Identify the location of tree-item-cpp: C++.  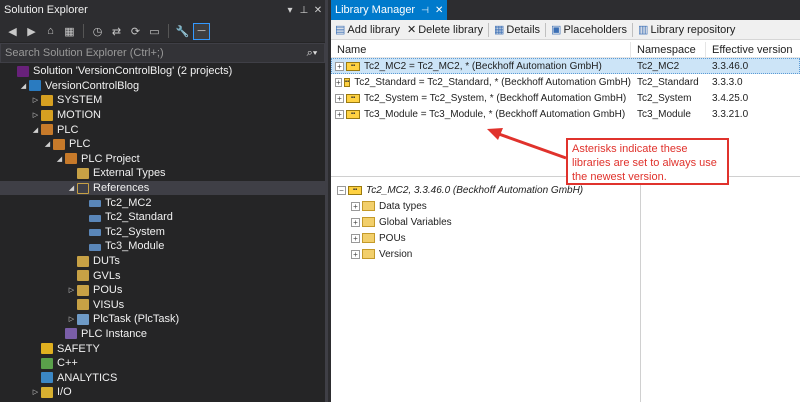
(162, 363).